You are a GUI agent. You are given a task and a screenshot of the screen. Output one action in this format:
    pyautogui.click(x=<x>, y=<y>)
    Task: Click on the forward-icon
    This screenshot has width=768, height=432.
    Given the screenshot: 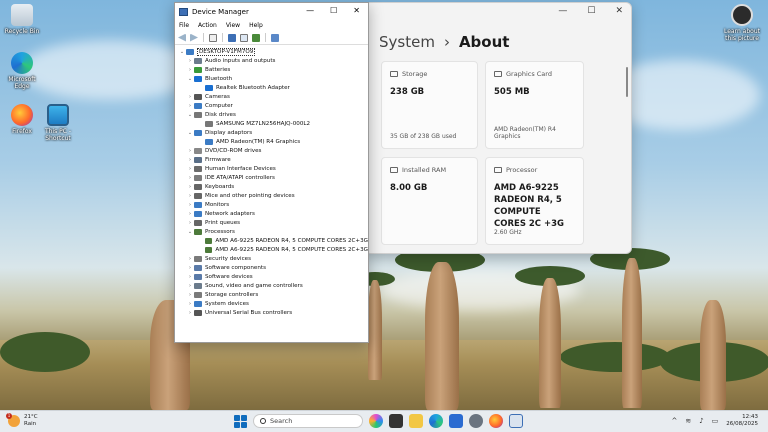 What is the action you would take?
    pyautogui.click(x=194, y=37)
    